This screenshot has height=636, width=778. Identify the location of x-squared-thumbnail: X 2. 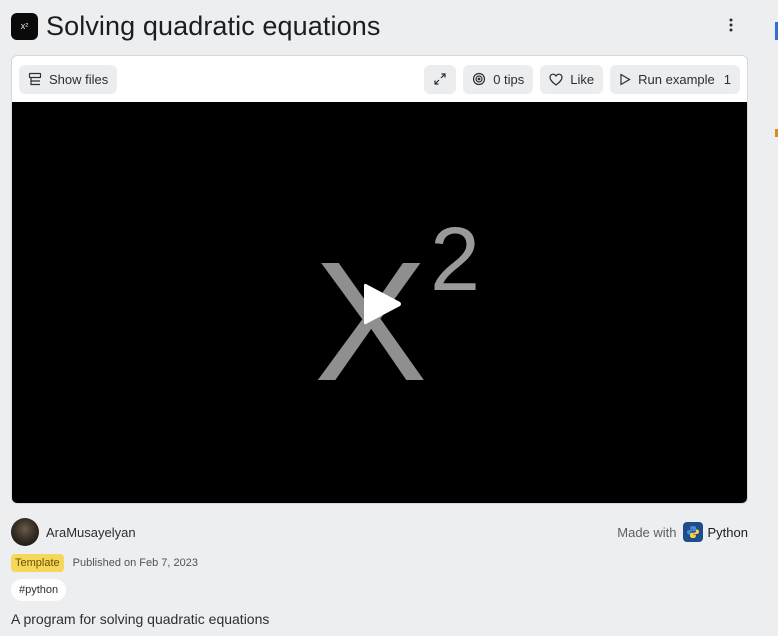
(397, 299).